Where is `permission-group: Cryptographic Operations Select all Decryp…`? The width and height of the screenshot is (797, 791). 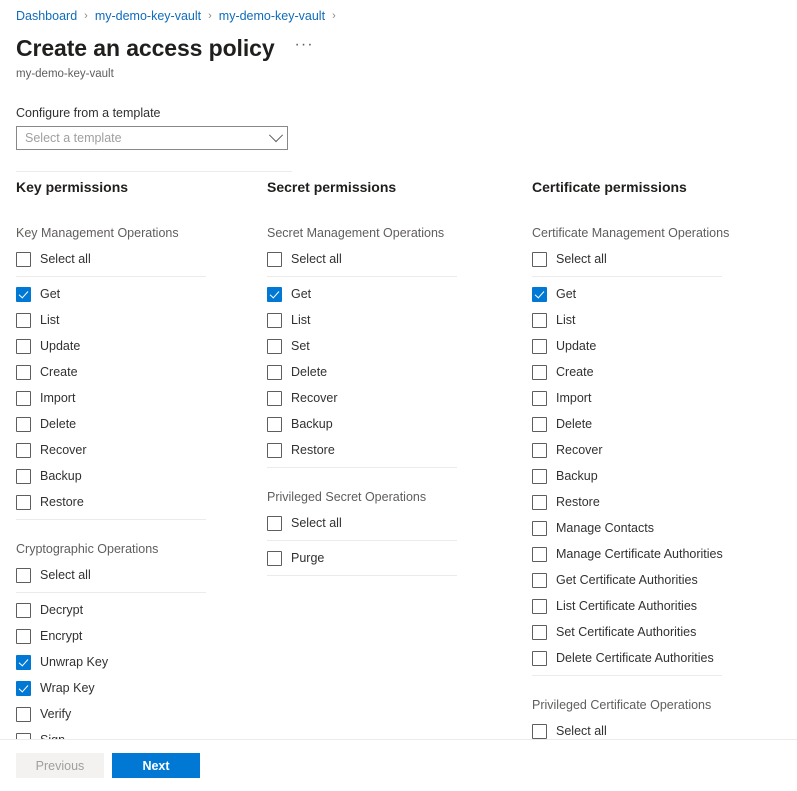
permission-group: Cryptographic Operations Select all Decryp… is located at coordinates (136, 640).